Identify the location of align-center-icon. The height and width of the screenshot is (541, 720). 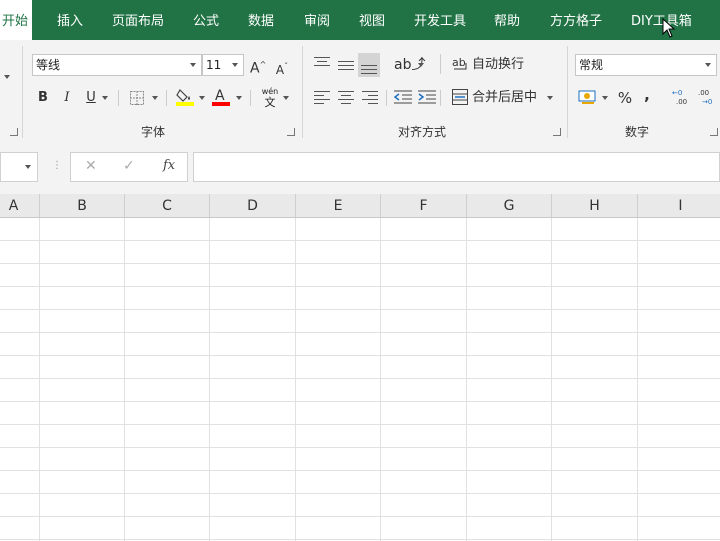
(346, 99).